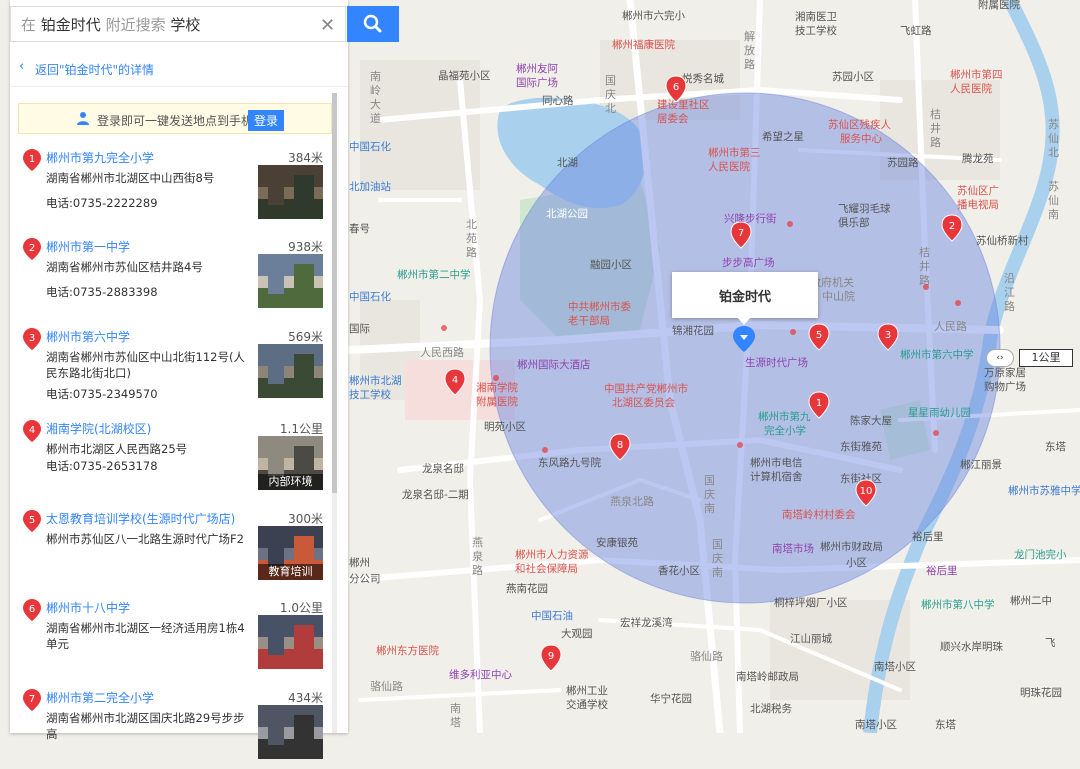  Describe the element at coordinates (334, 293) in the screenshot. I see `scrollbar-thumb` at that location.